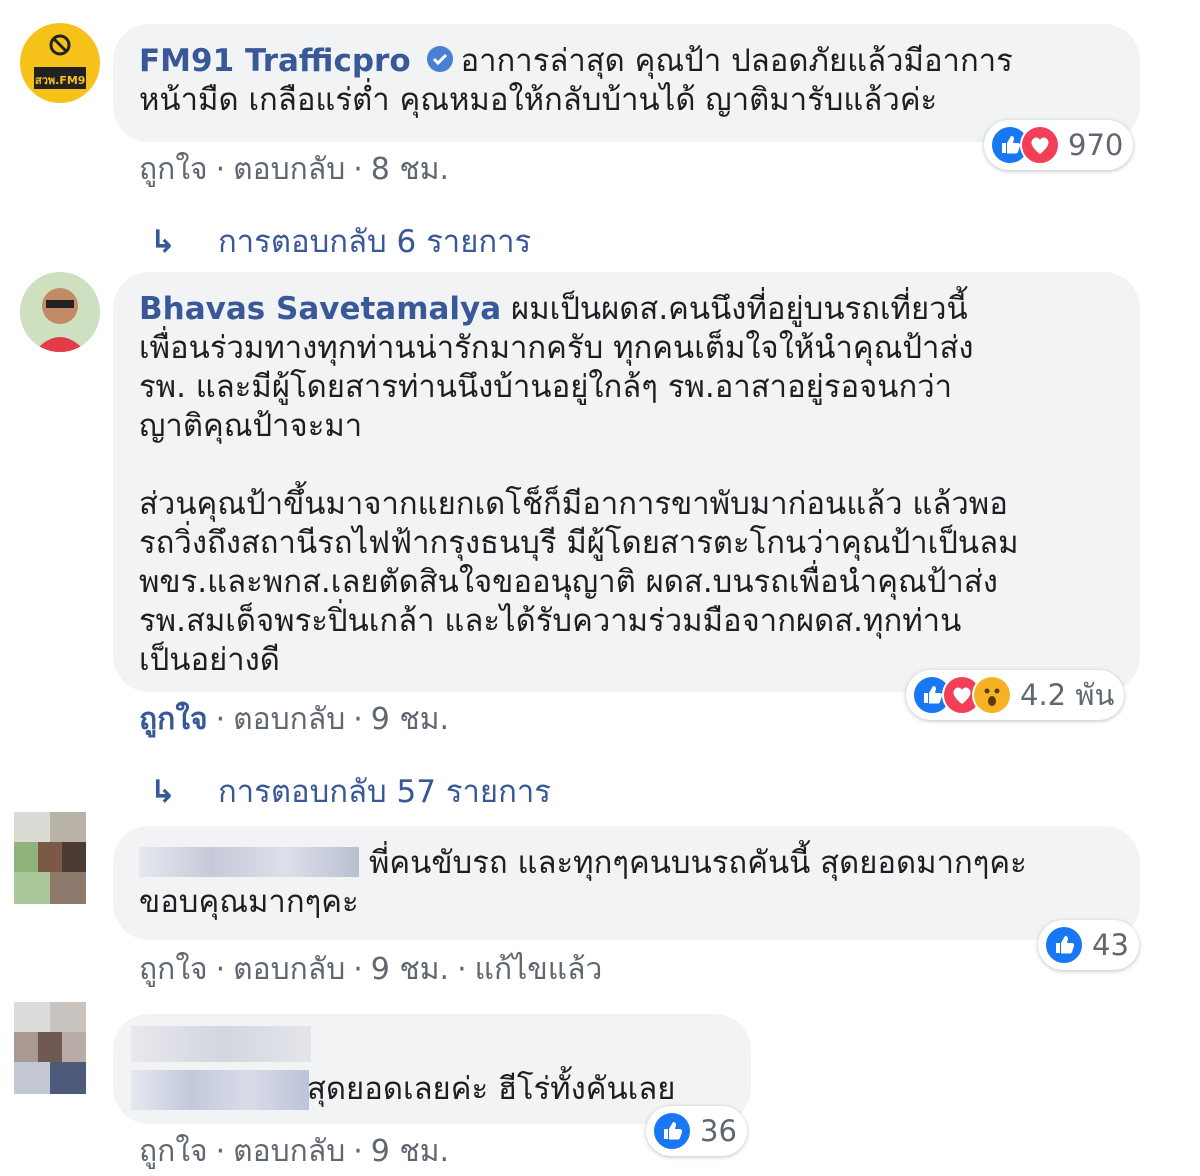 This screenshot has height=1176, width=1200. Describe the element at coordinates (739, 309) in the screenshot. I see `comment-body-line: ผมเป็นผดส.คนนึงที่อยู่บนรถเที่ยวนี้` at that location.